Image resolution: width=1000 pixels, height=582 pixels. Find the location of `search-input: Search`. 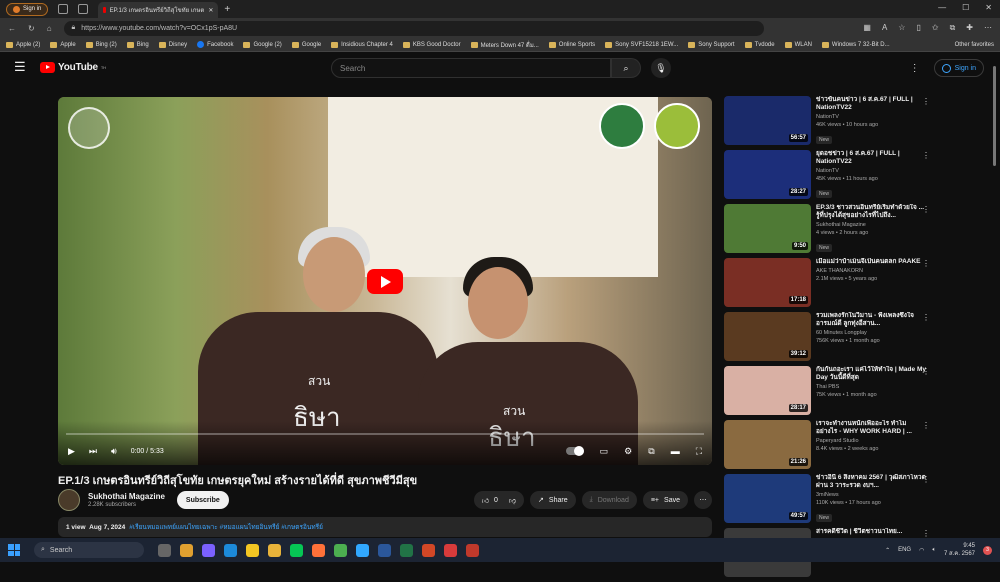

search-input: Search is located at coordinates (471, 68).